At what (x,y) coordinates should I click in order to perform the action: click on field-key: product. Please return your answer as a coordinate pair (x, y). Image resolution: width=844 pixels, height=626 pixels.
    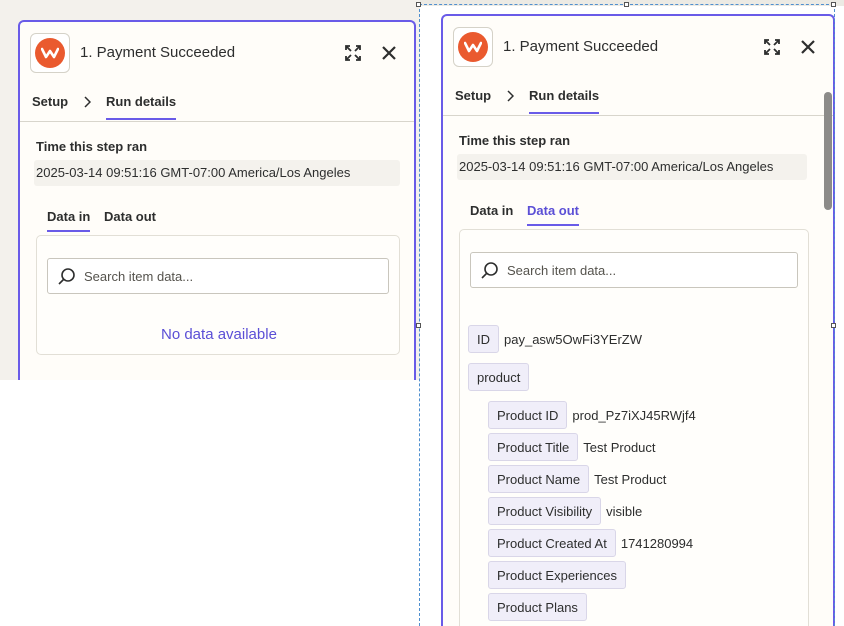
    Looking at the image, I should click on (499, 377).